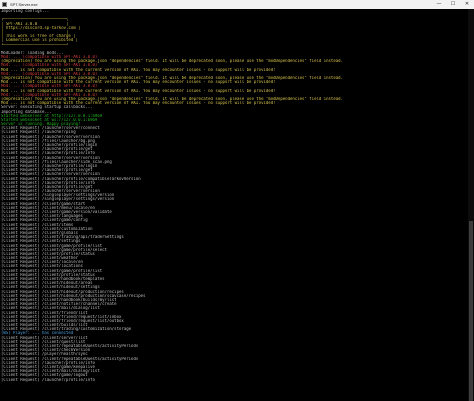 The width and height of the screenshot is (474, 401). Describe the element at coordinates (467, 4) in the screenshot. I see `close-button: ✕` at that location.